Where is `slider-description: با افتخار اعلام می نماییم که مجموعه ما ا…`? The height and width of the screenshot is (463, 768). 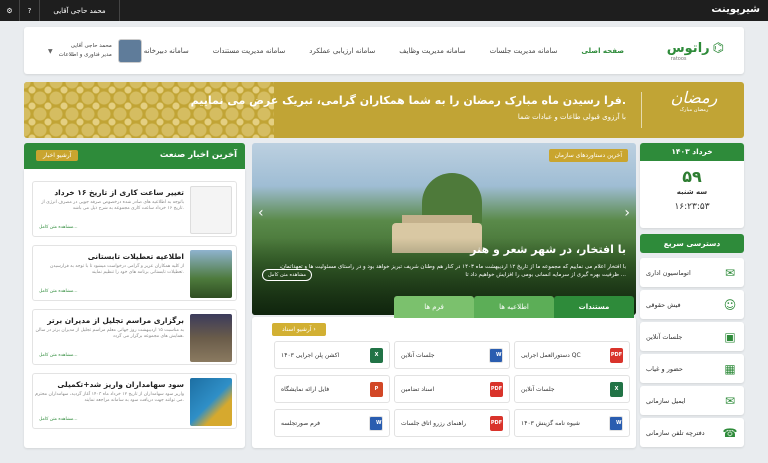
slider-description: با افتخار اعلام می نماییم که مجموعه ما ا… is located at coordinates (452, 271).